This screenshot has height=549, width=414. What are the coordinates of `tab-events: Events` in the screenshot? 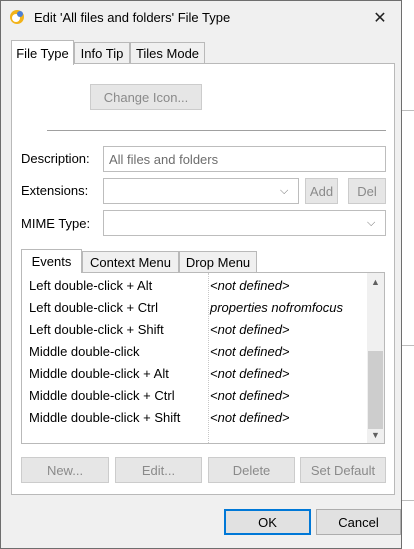 It's located at (51, 261).